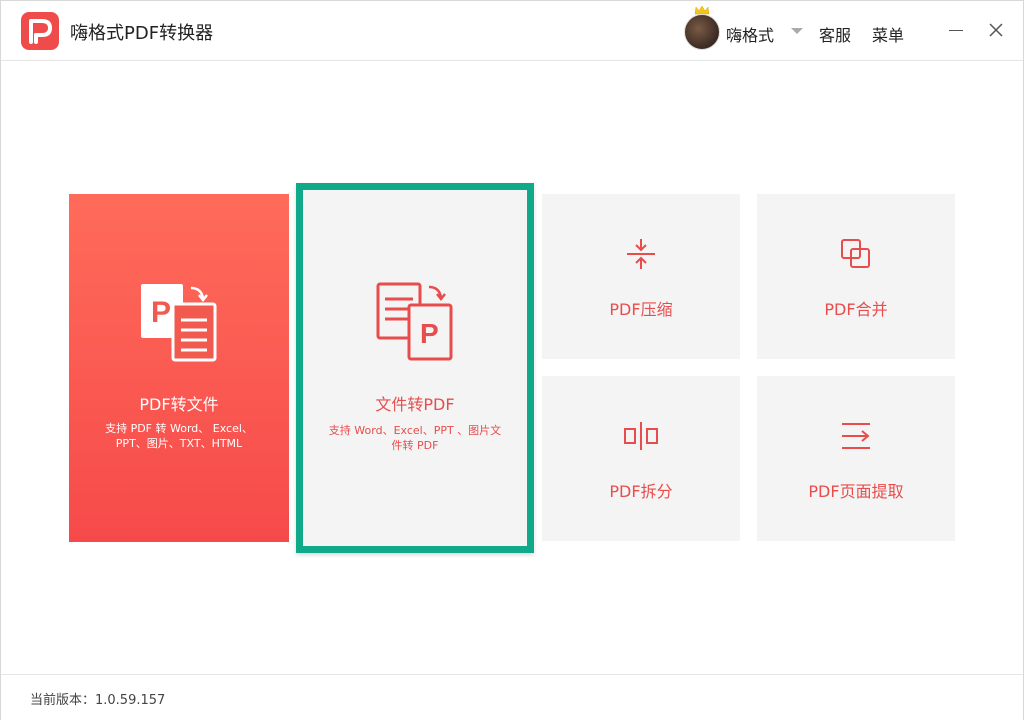 This screenshot has width=1024, height=720. Describe the element at coordinates (415, 404) in the screenshot. I see `file-to-pdf-title: 文件转PDF` at that location.